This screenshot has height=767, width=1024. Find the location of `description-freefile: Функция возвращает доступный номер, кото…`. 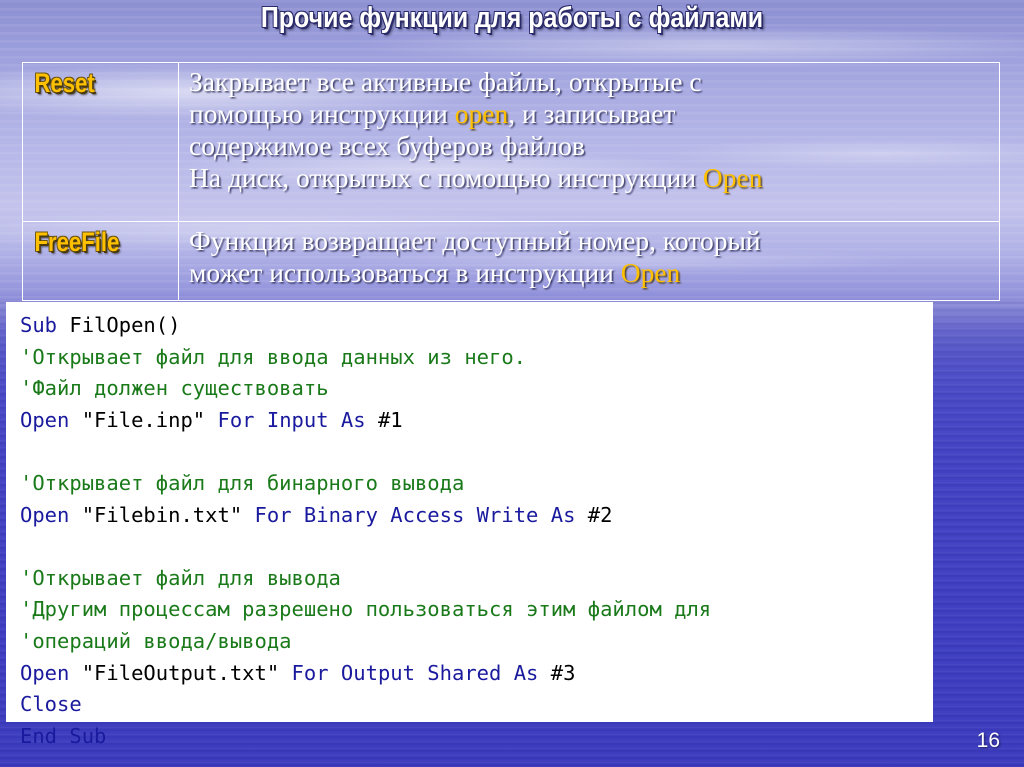

description-freefile: Функция возвращает доступный номер, кото… is located at coordinates (589, 261).